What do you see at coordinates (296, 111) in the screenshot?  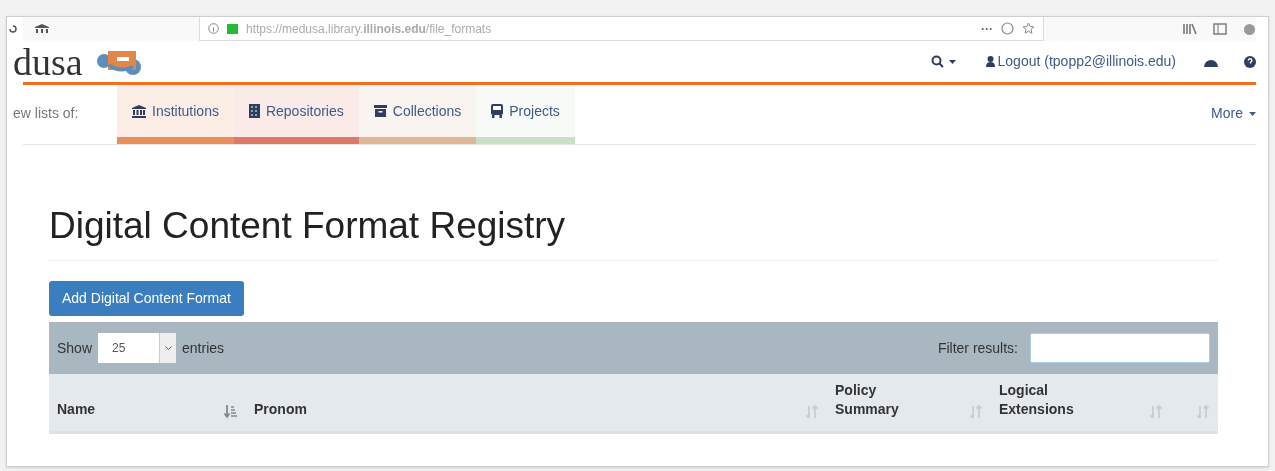 I see `nav-tab: Repositories` at bounding box center [296, 111].